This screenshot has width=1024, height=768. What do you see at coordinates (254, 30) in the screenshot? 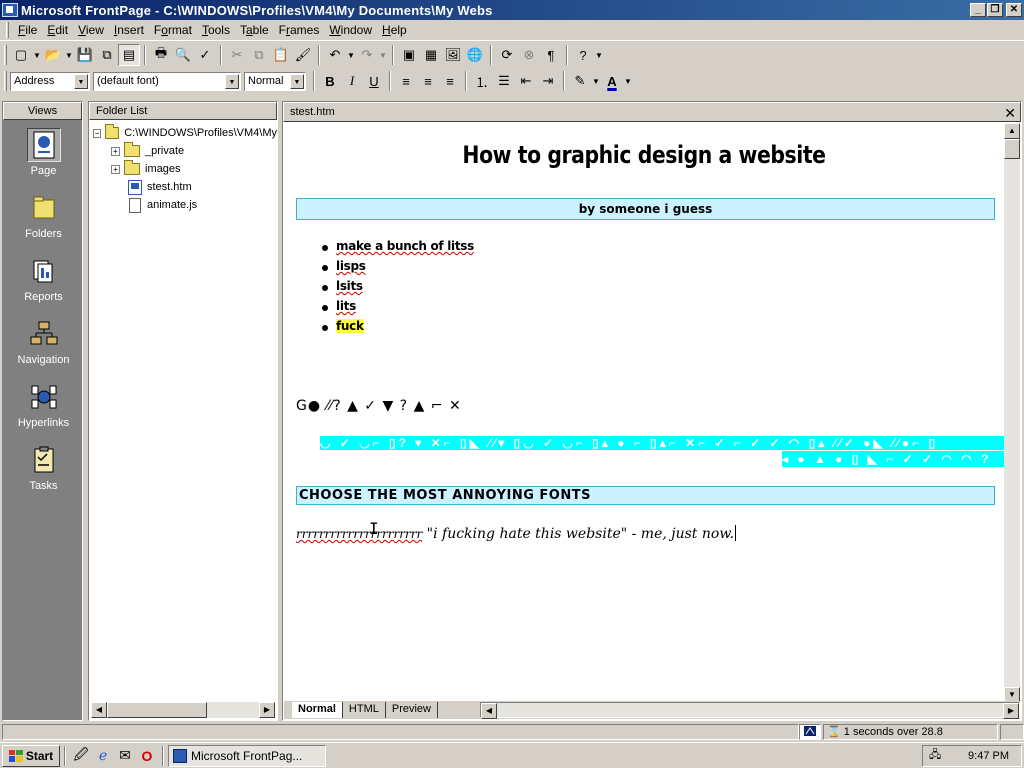
I see `menu-table: Table` at bounding box center [254, 30].